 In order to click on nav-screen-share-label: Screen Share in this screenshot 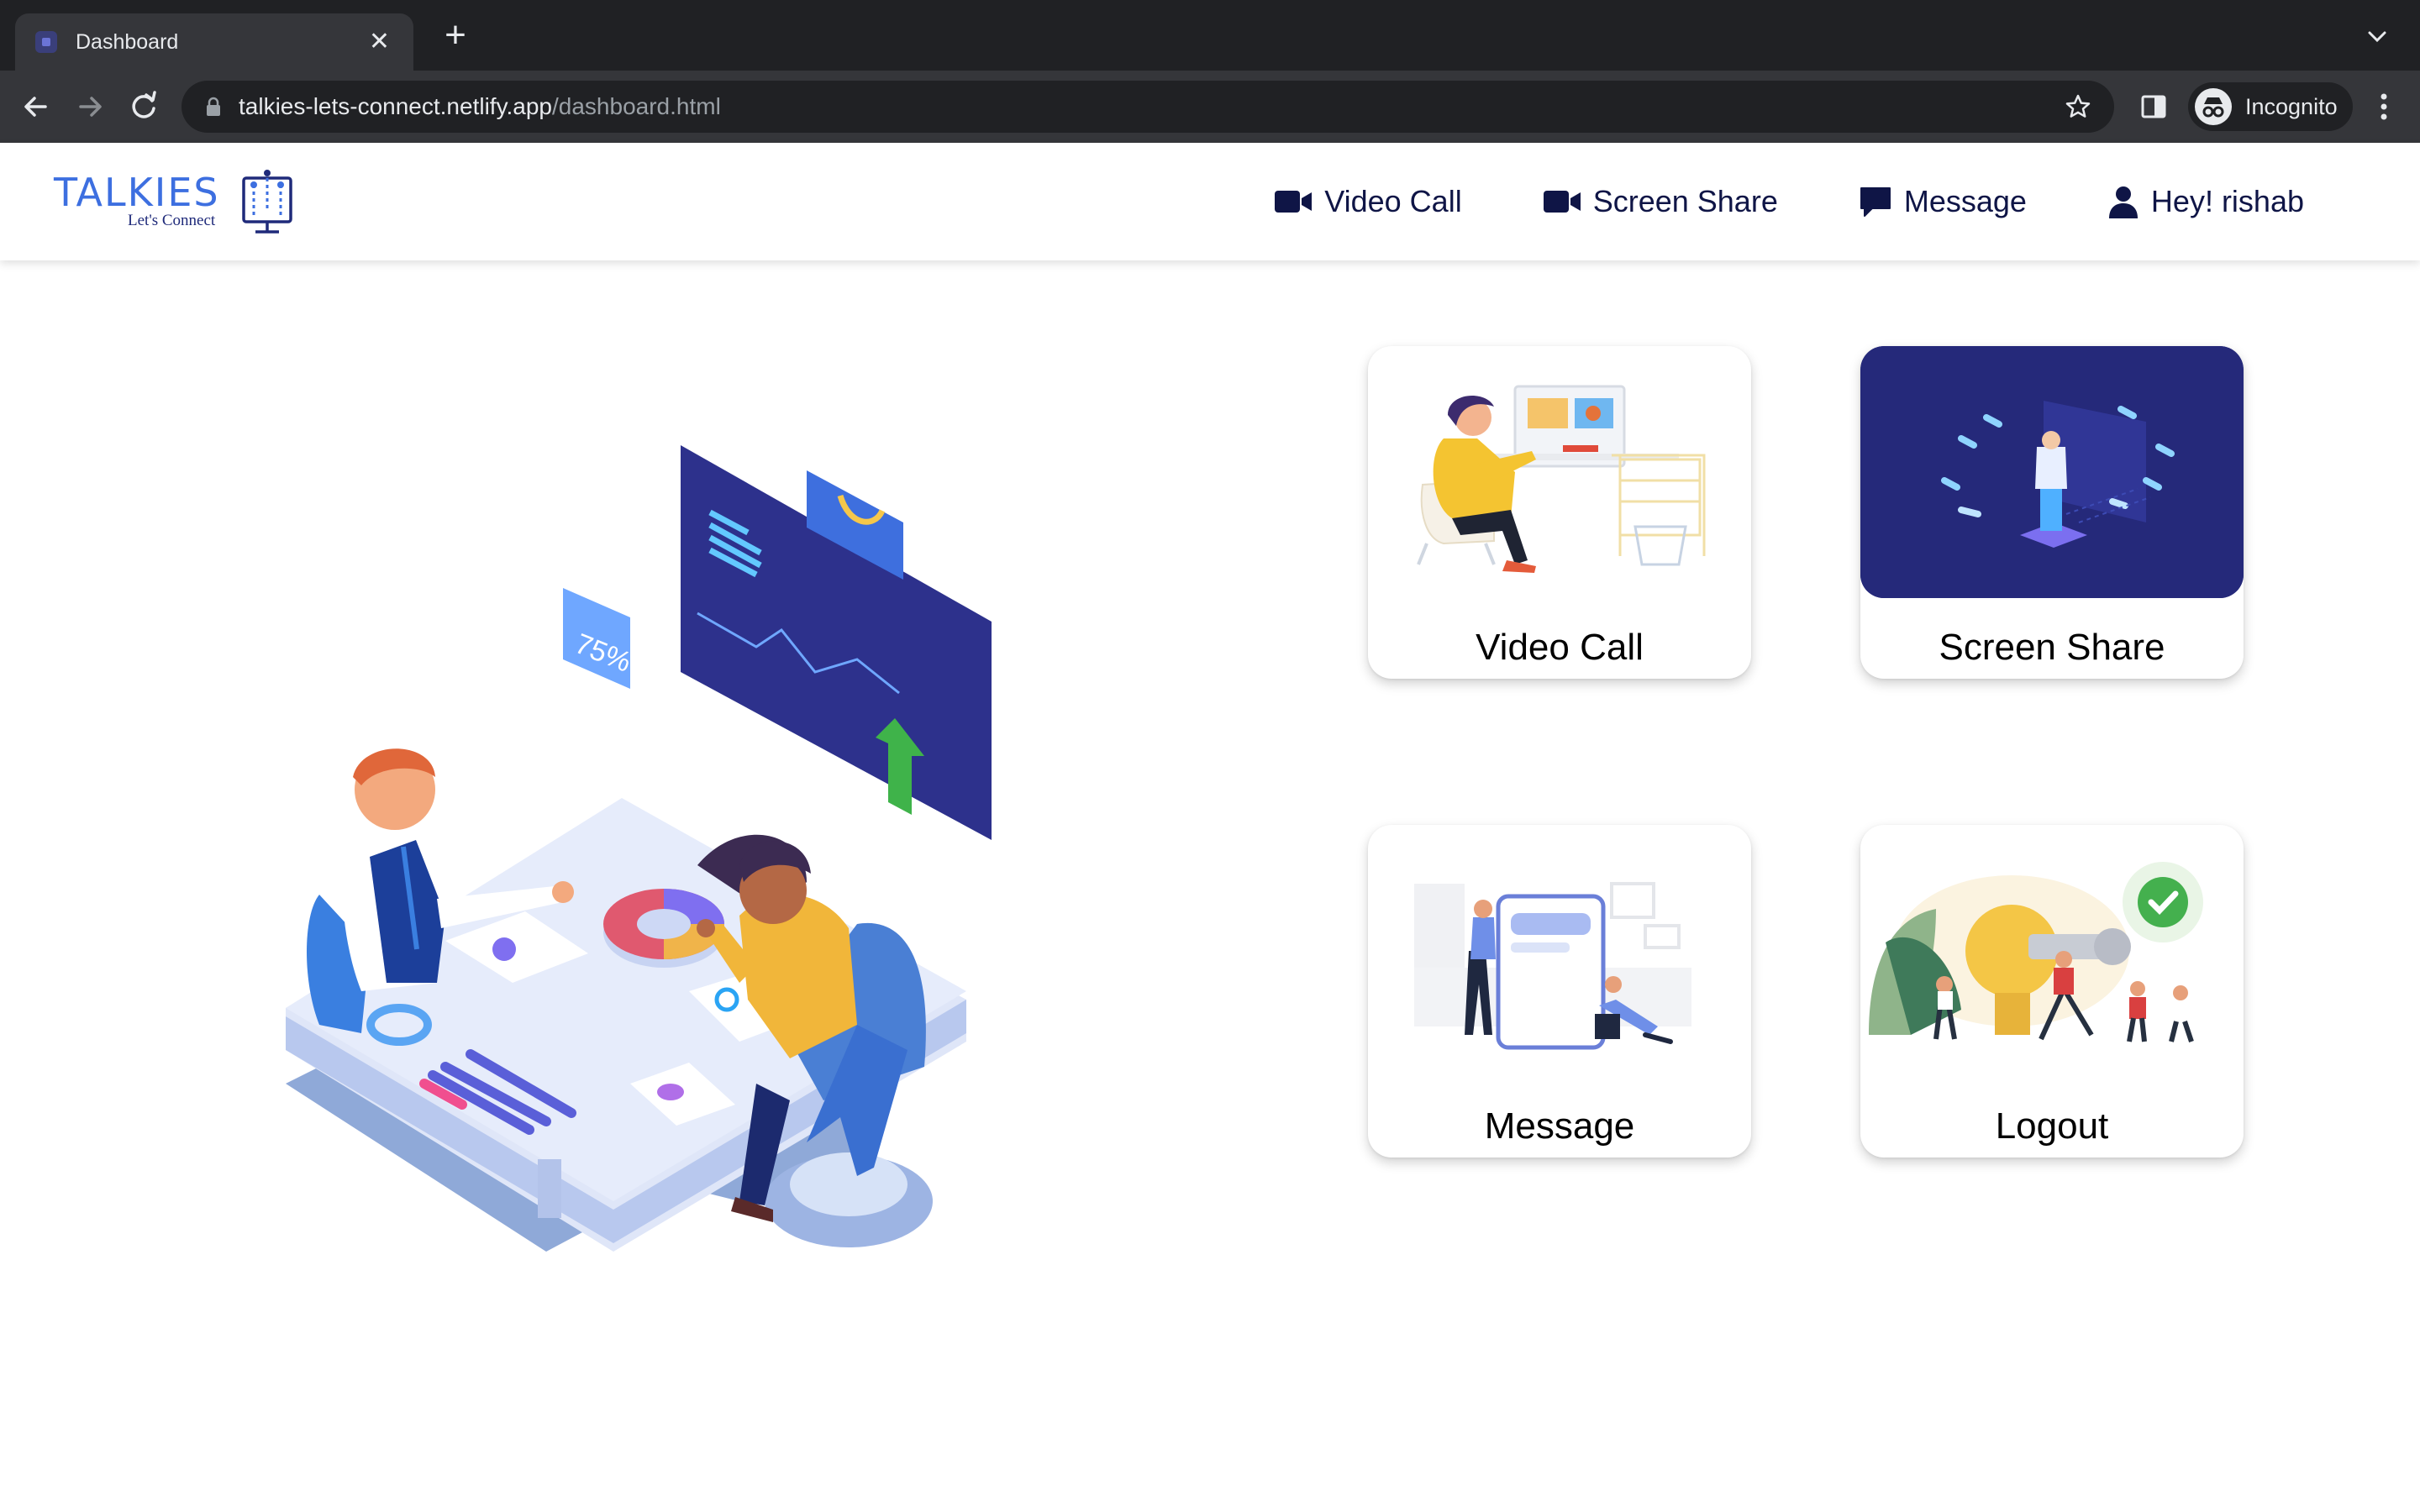, I will do `click(1685, 201)`.